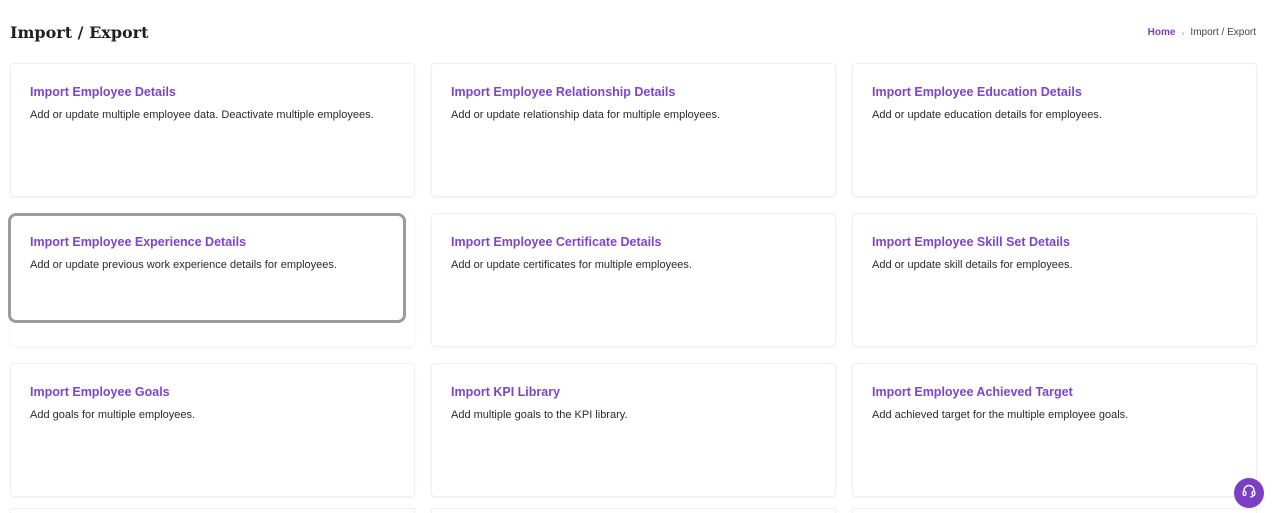  Describe the element at coordinates (634, 92) in the screenshot. I see `card-title: Import Employee Relationship Details` at that location.